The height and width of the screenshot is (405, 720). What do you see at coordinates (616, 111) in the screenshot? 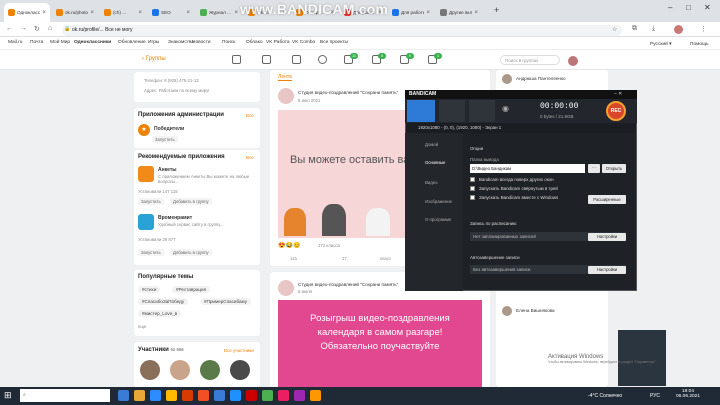
I see `rec-button: REC` at bounding box center [616, 111].